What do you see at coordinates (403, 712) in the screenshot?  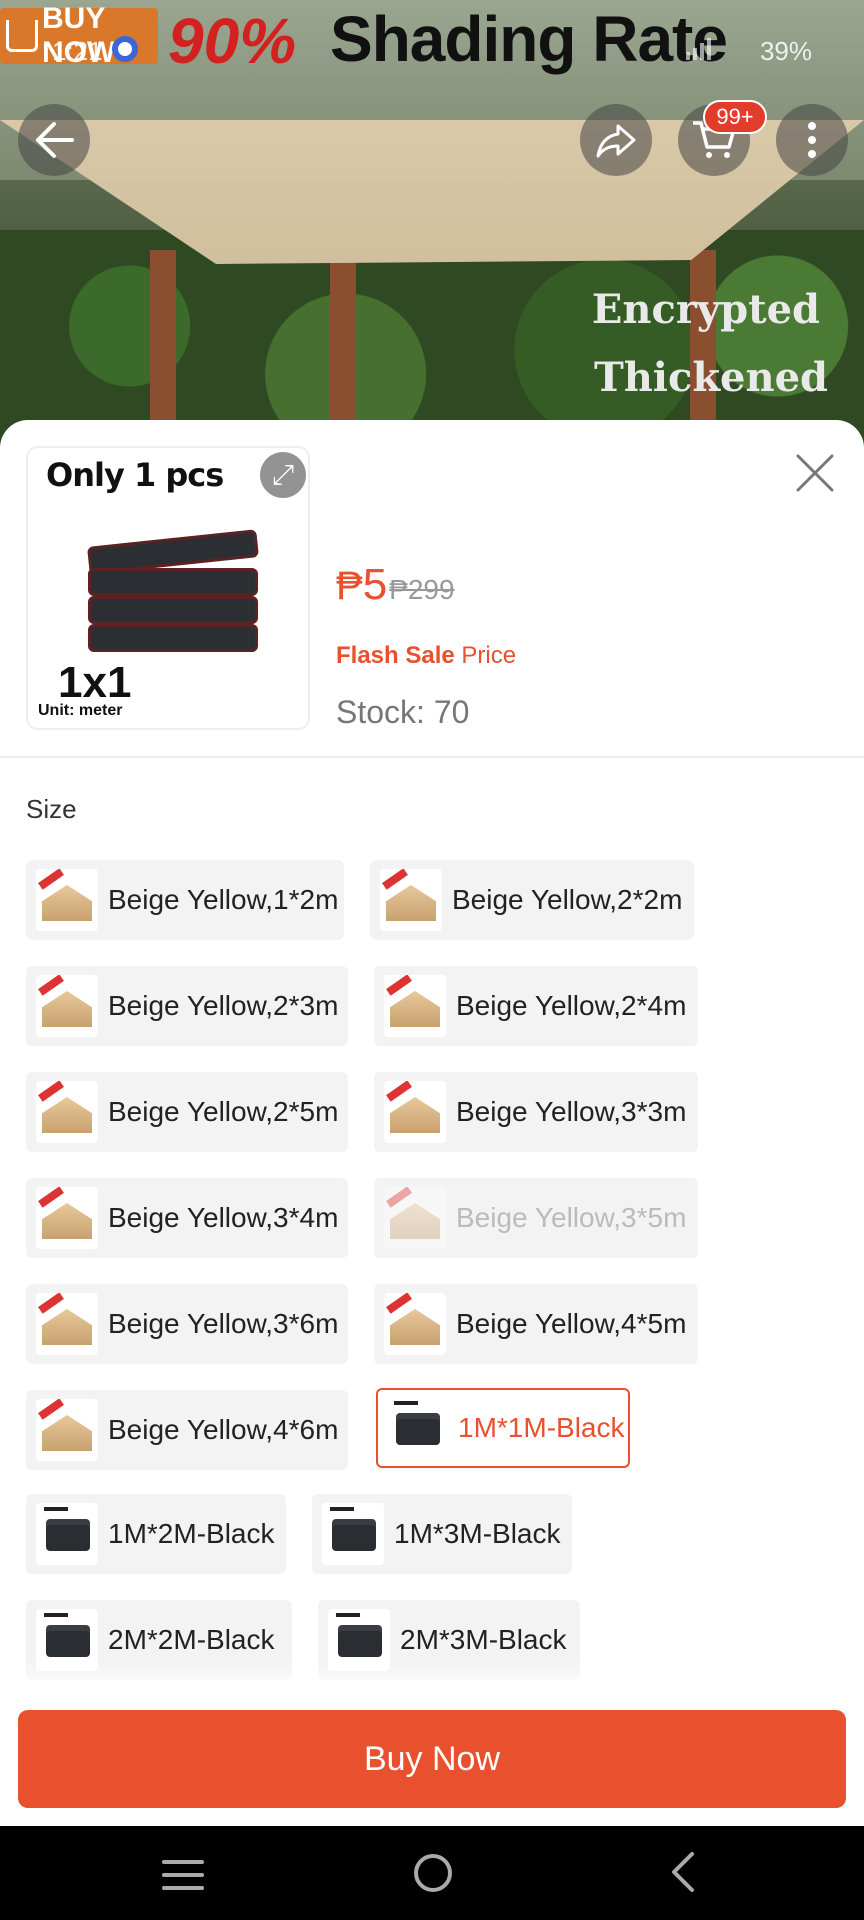 I see `stock-count: Stock: 70` at bounding box center [403, 712].